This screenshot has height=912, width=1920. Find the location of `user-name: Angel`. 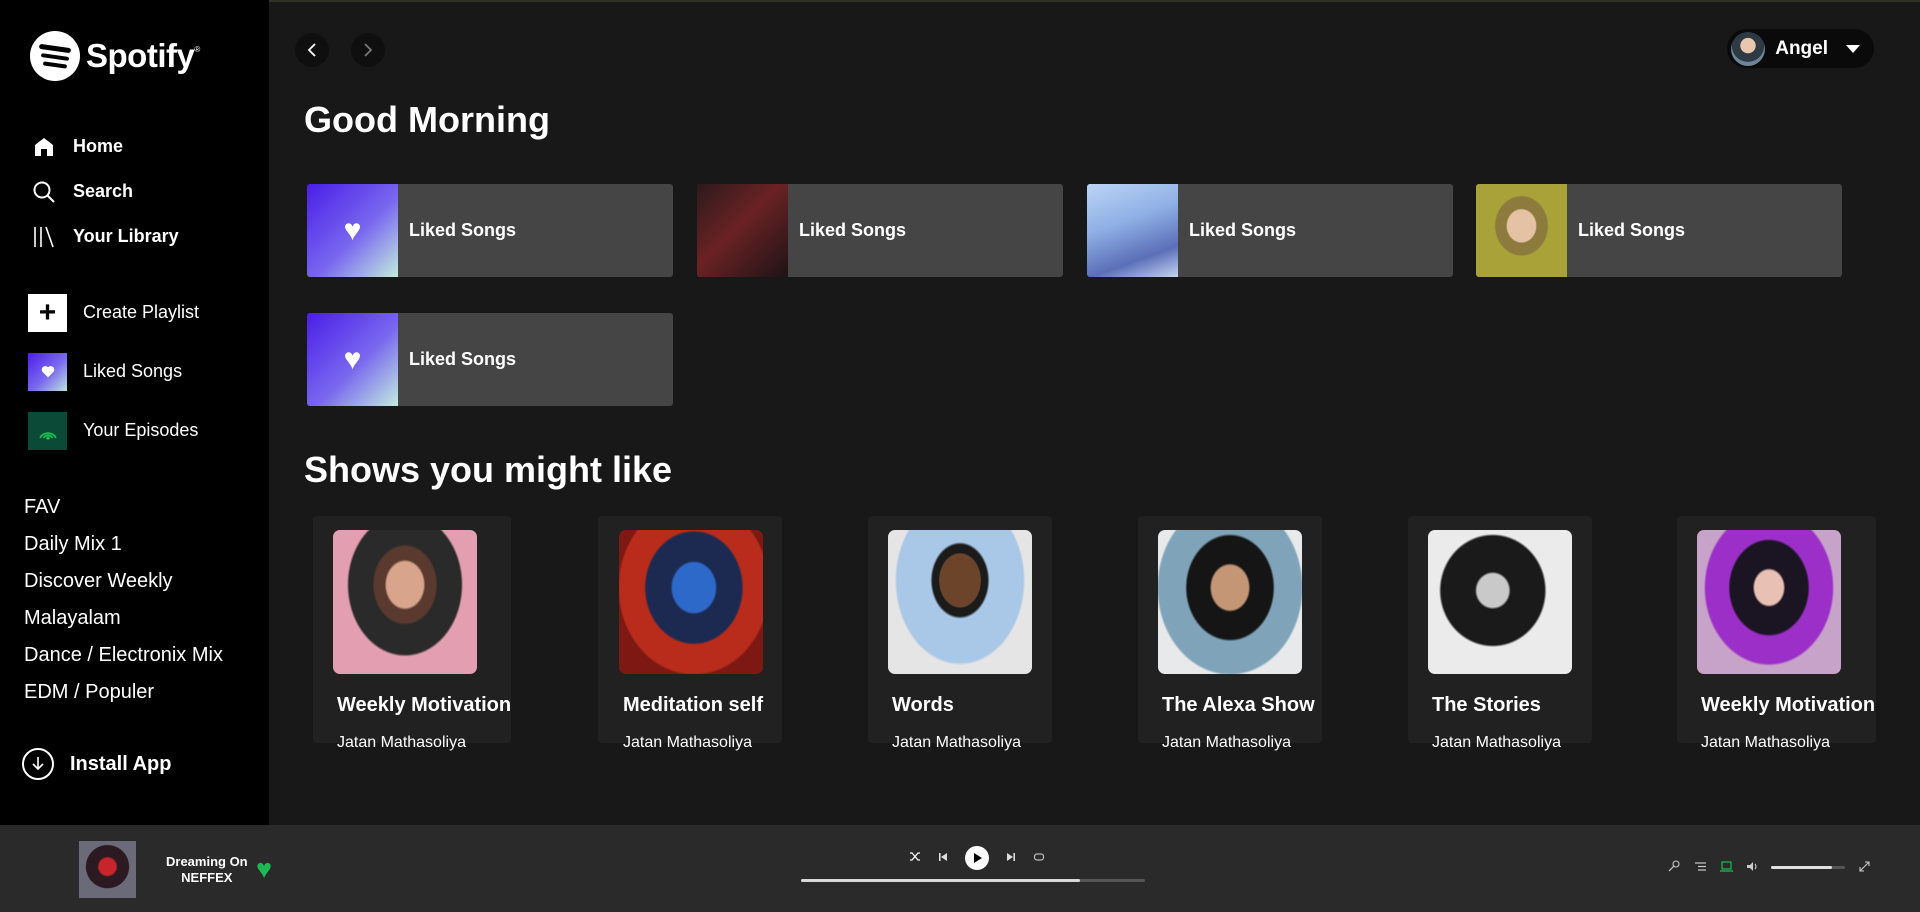

user-name: Angel is located at coordinates (1801, 48).